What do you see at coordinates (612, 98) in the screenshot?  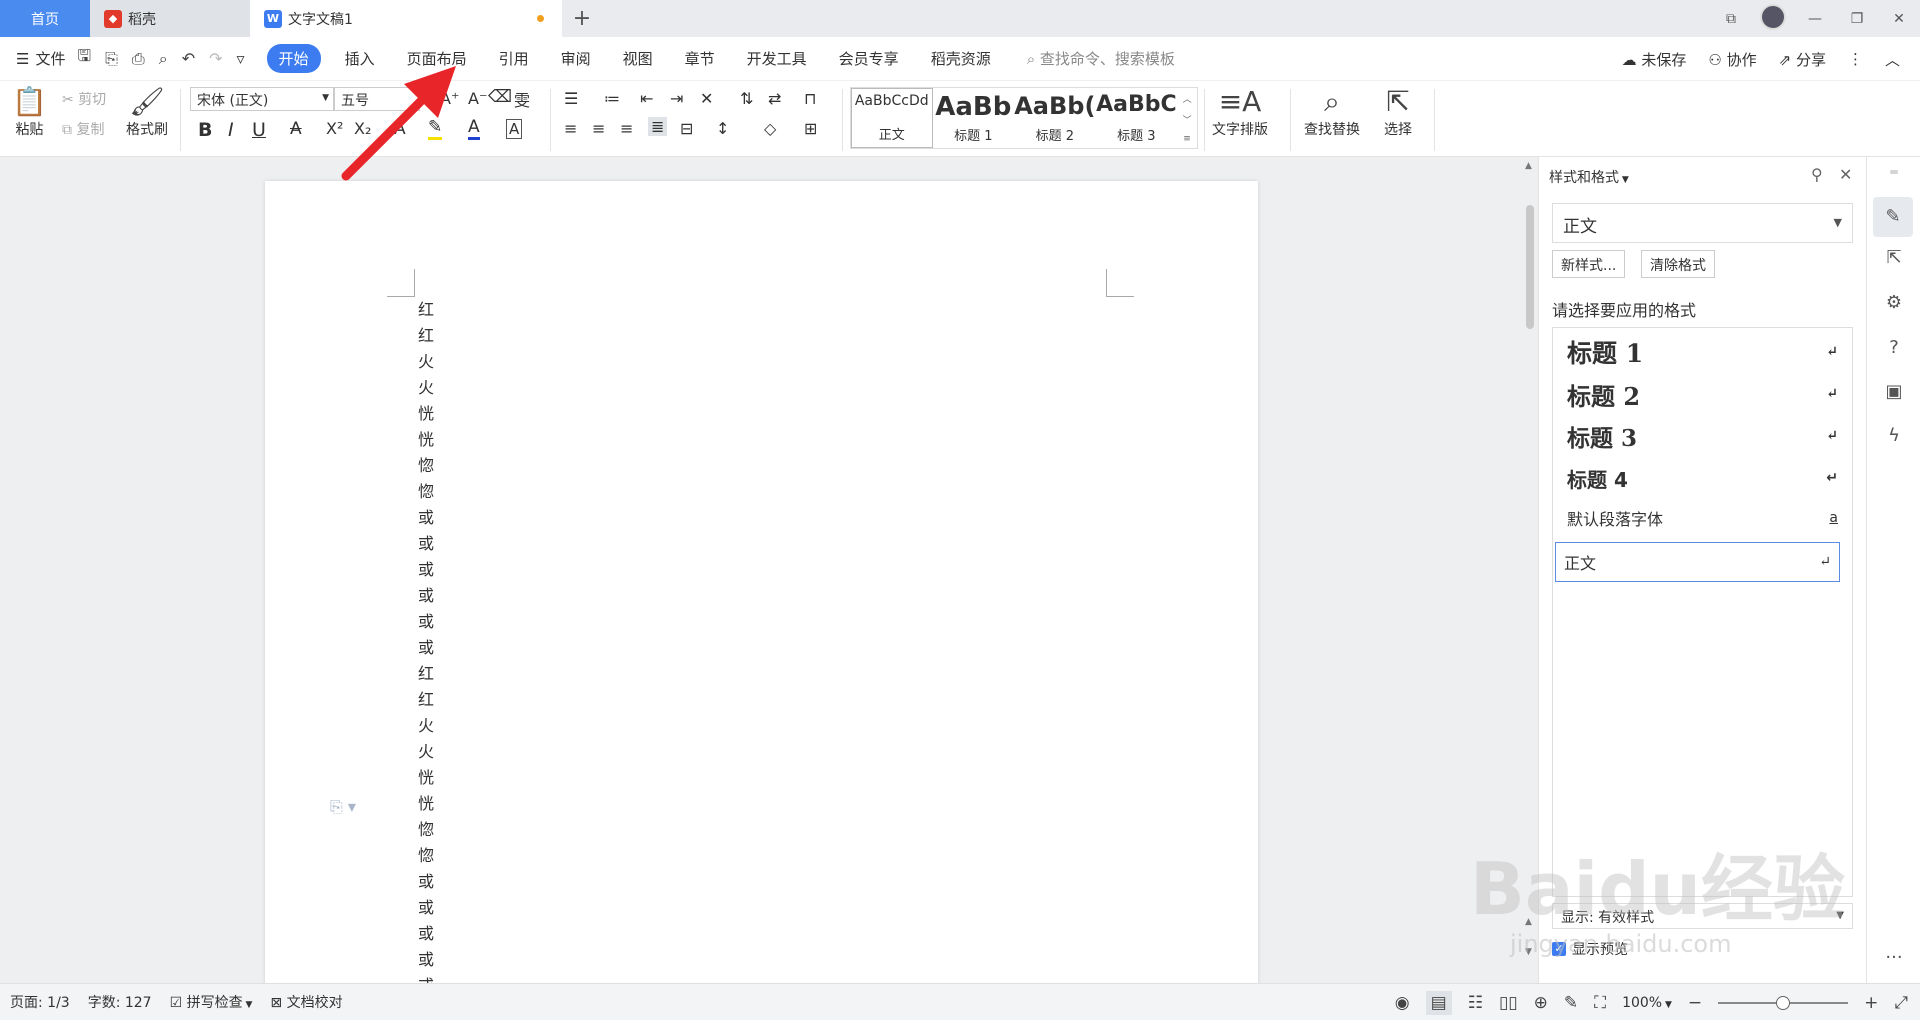 I see `numbered-list-icon: ≔` at bounding box center [612, 98].